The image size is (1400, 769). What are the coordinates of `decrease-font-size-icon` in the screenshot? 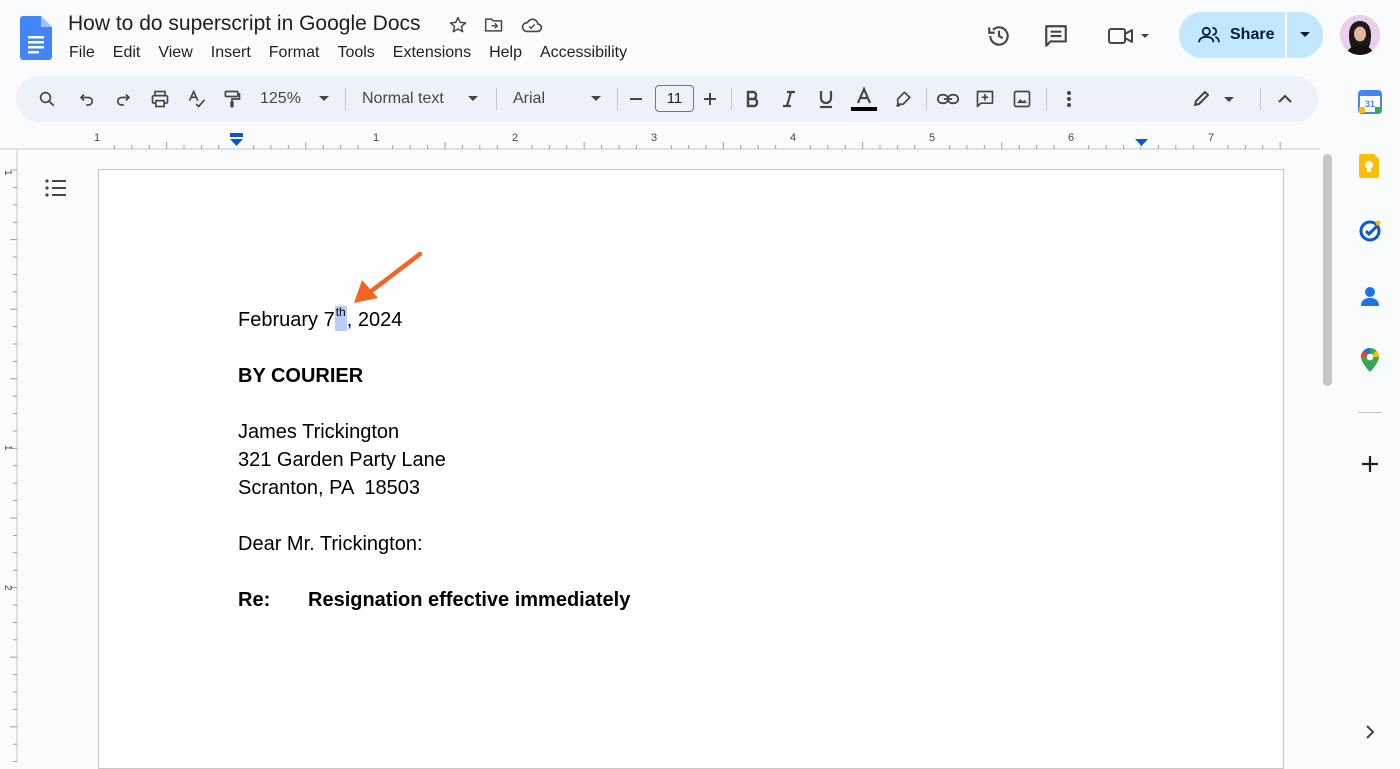 It's located at (636, 99).